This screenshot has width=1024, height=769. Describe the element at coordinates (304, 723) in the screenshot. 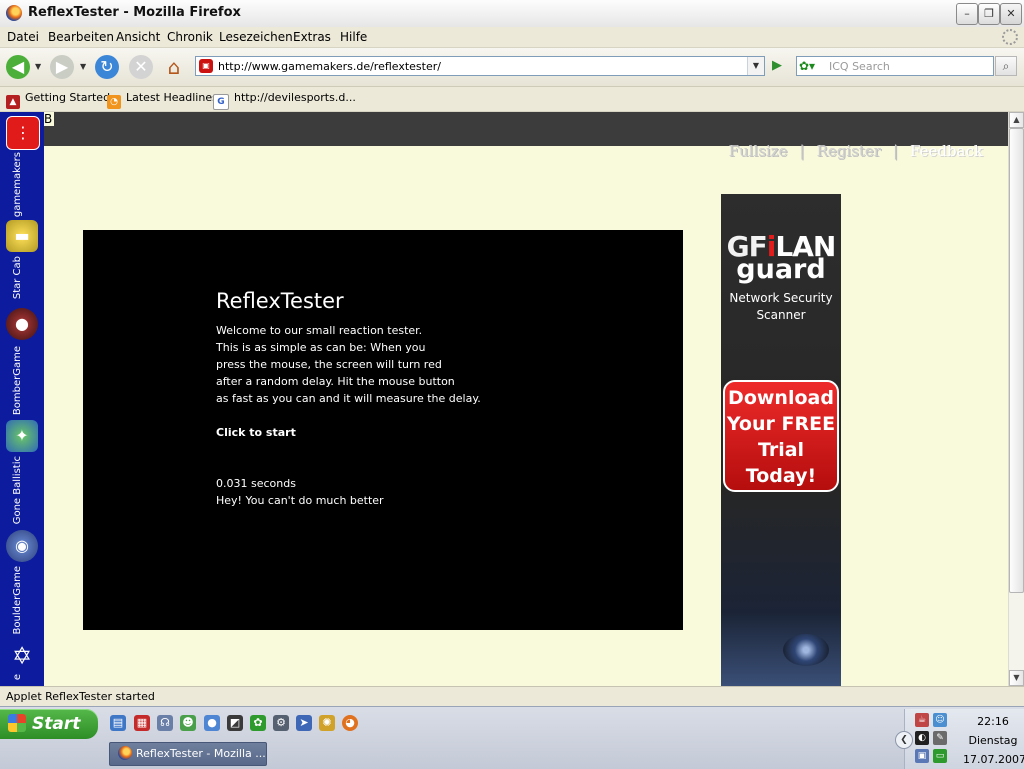

I see `quicklaunch-arrow-icon: ➤` at that location.